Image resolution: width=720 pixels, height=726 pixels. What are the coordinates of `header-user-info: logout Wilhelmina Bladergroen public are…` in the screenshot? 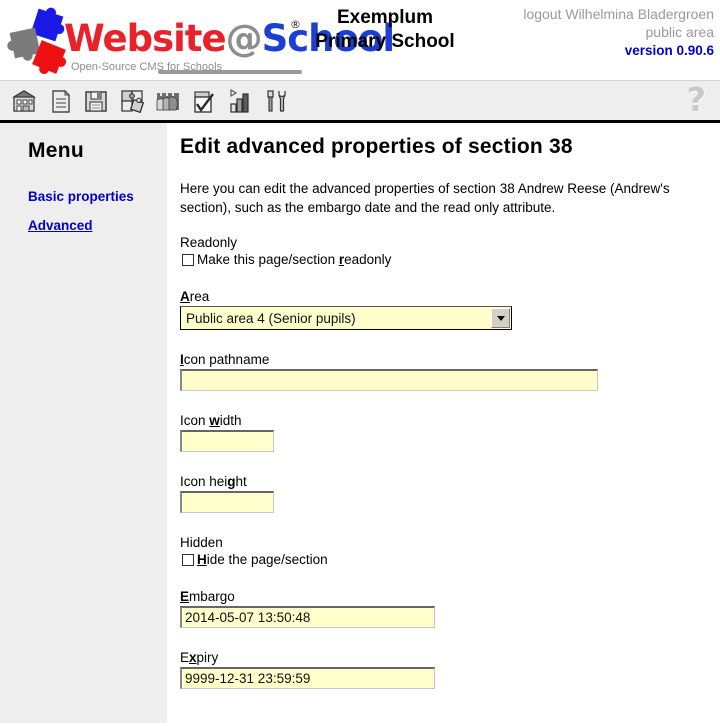 It's located at (618, 32).